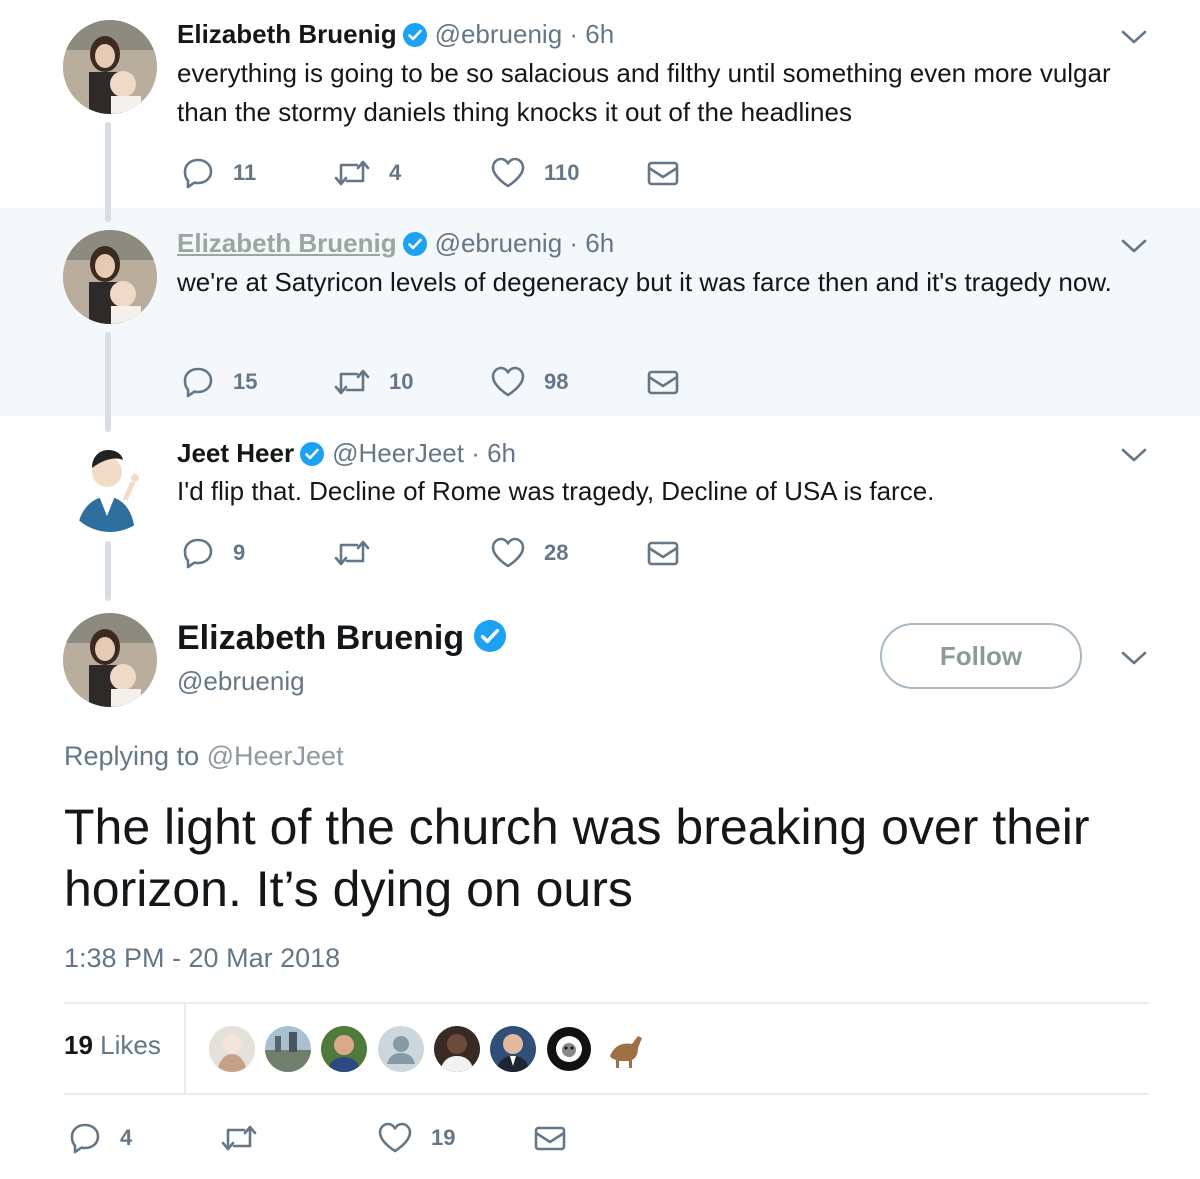  Describe the element at coordinates (401, 381) in the screenshot. I see `retweet-count: 10` at that location.